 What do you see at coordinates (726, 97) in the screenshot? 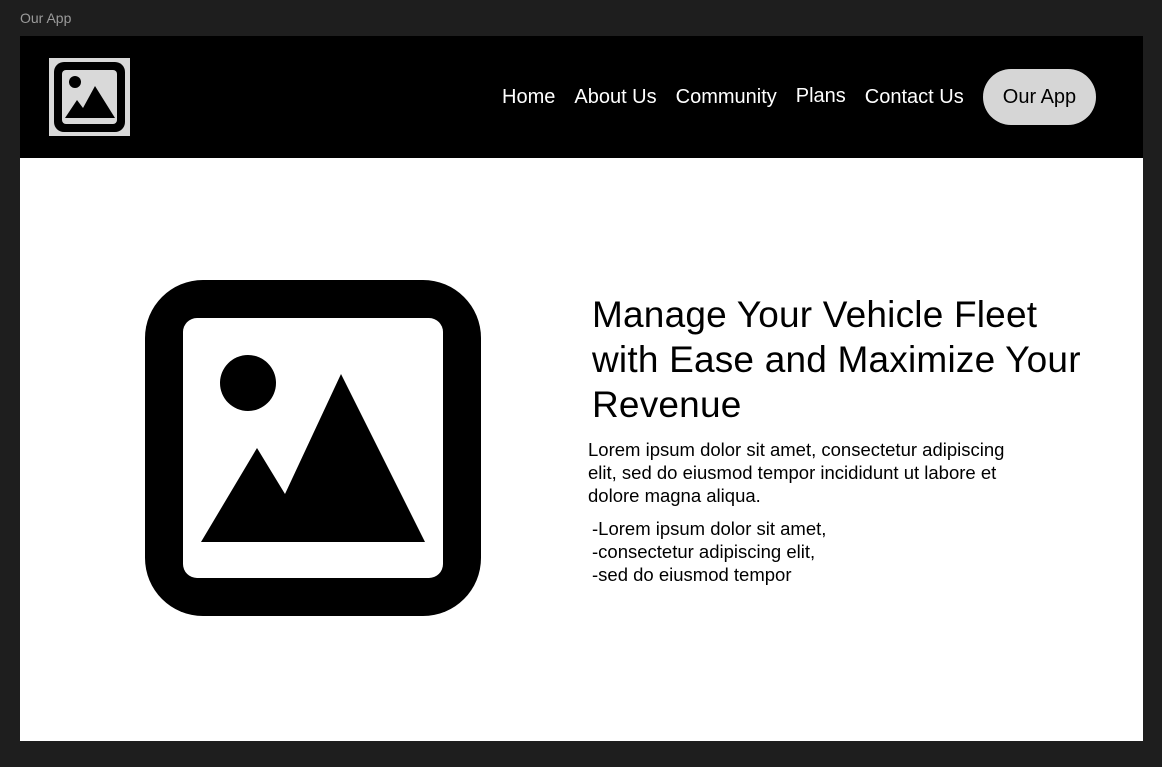
I see `nav-link-community: Community` at bounding box center [726, 97].